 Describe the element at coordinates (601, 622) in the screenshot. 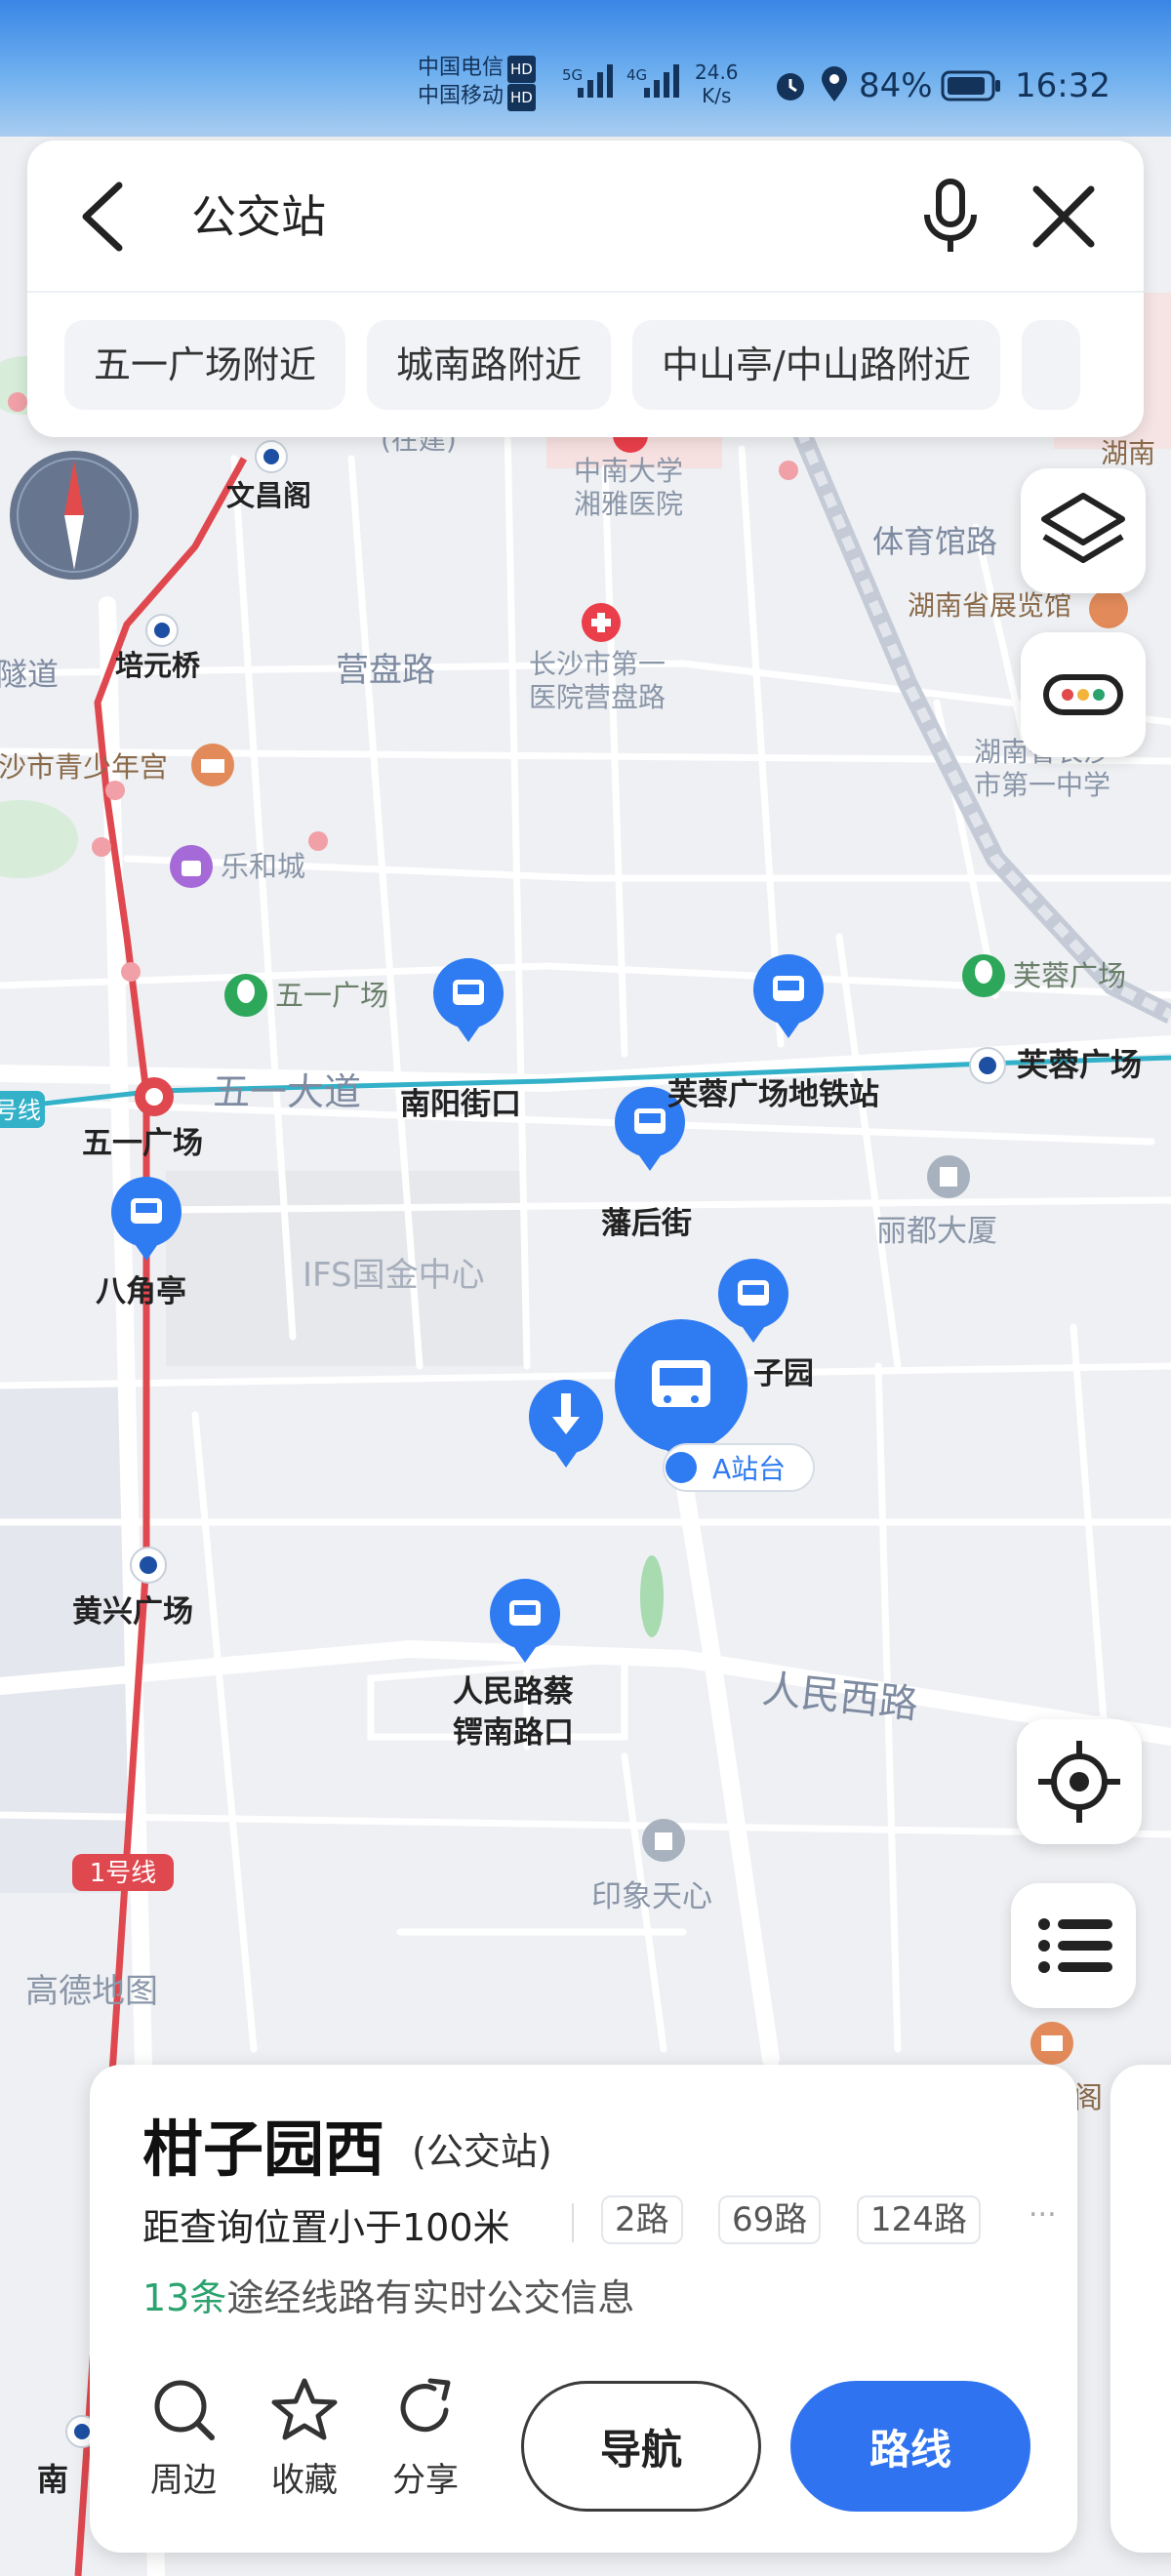

I see `hospital-icon` at that location.